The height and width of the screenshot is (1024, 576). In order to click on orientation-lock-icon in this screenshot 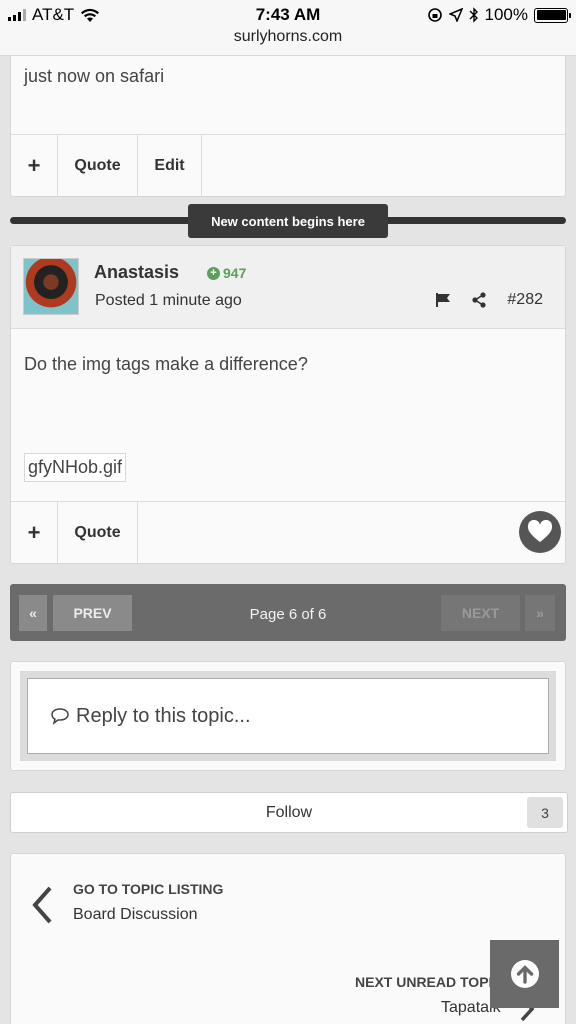, I will do `click(435, 15)`.